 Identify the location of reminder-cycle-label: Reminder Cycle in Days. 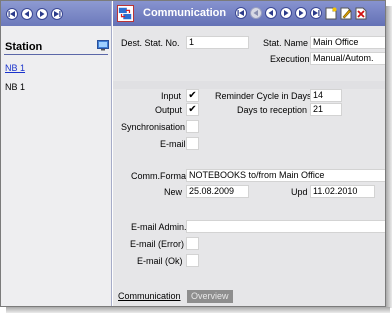
(263, 96).